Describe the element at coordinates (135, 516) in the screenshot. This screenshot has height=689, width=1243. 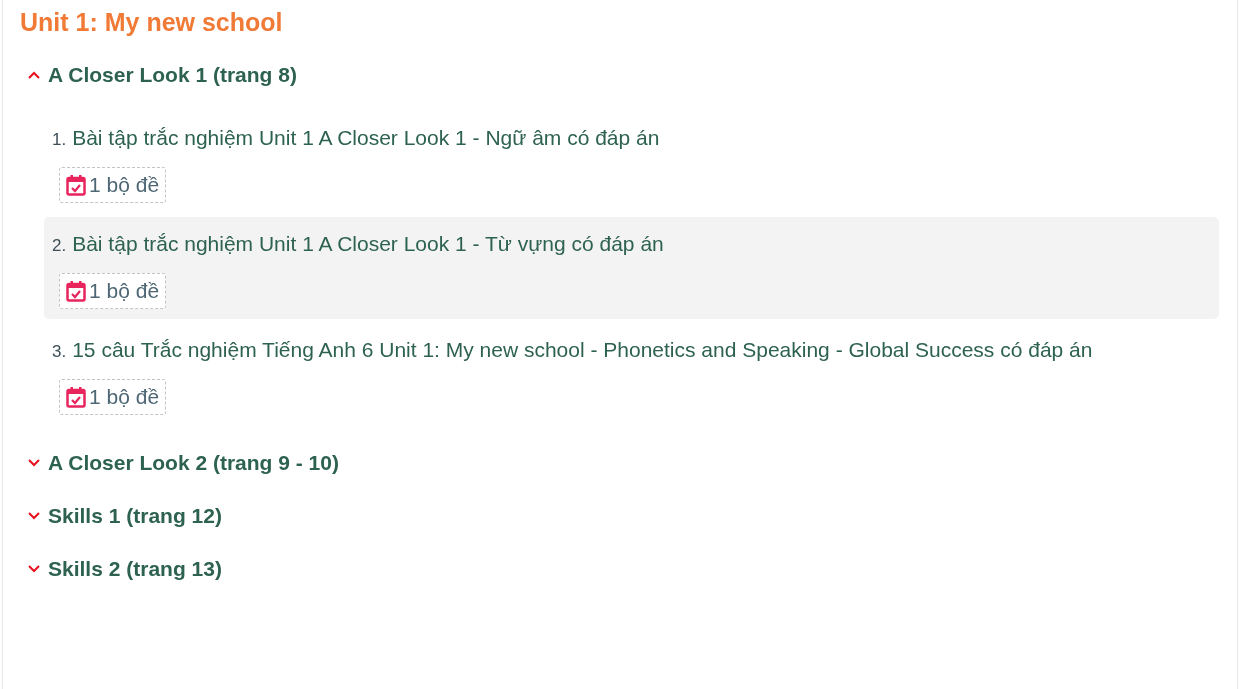
I see `section-title: Skills 1 (trang 12)` at that location.